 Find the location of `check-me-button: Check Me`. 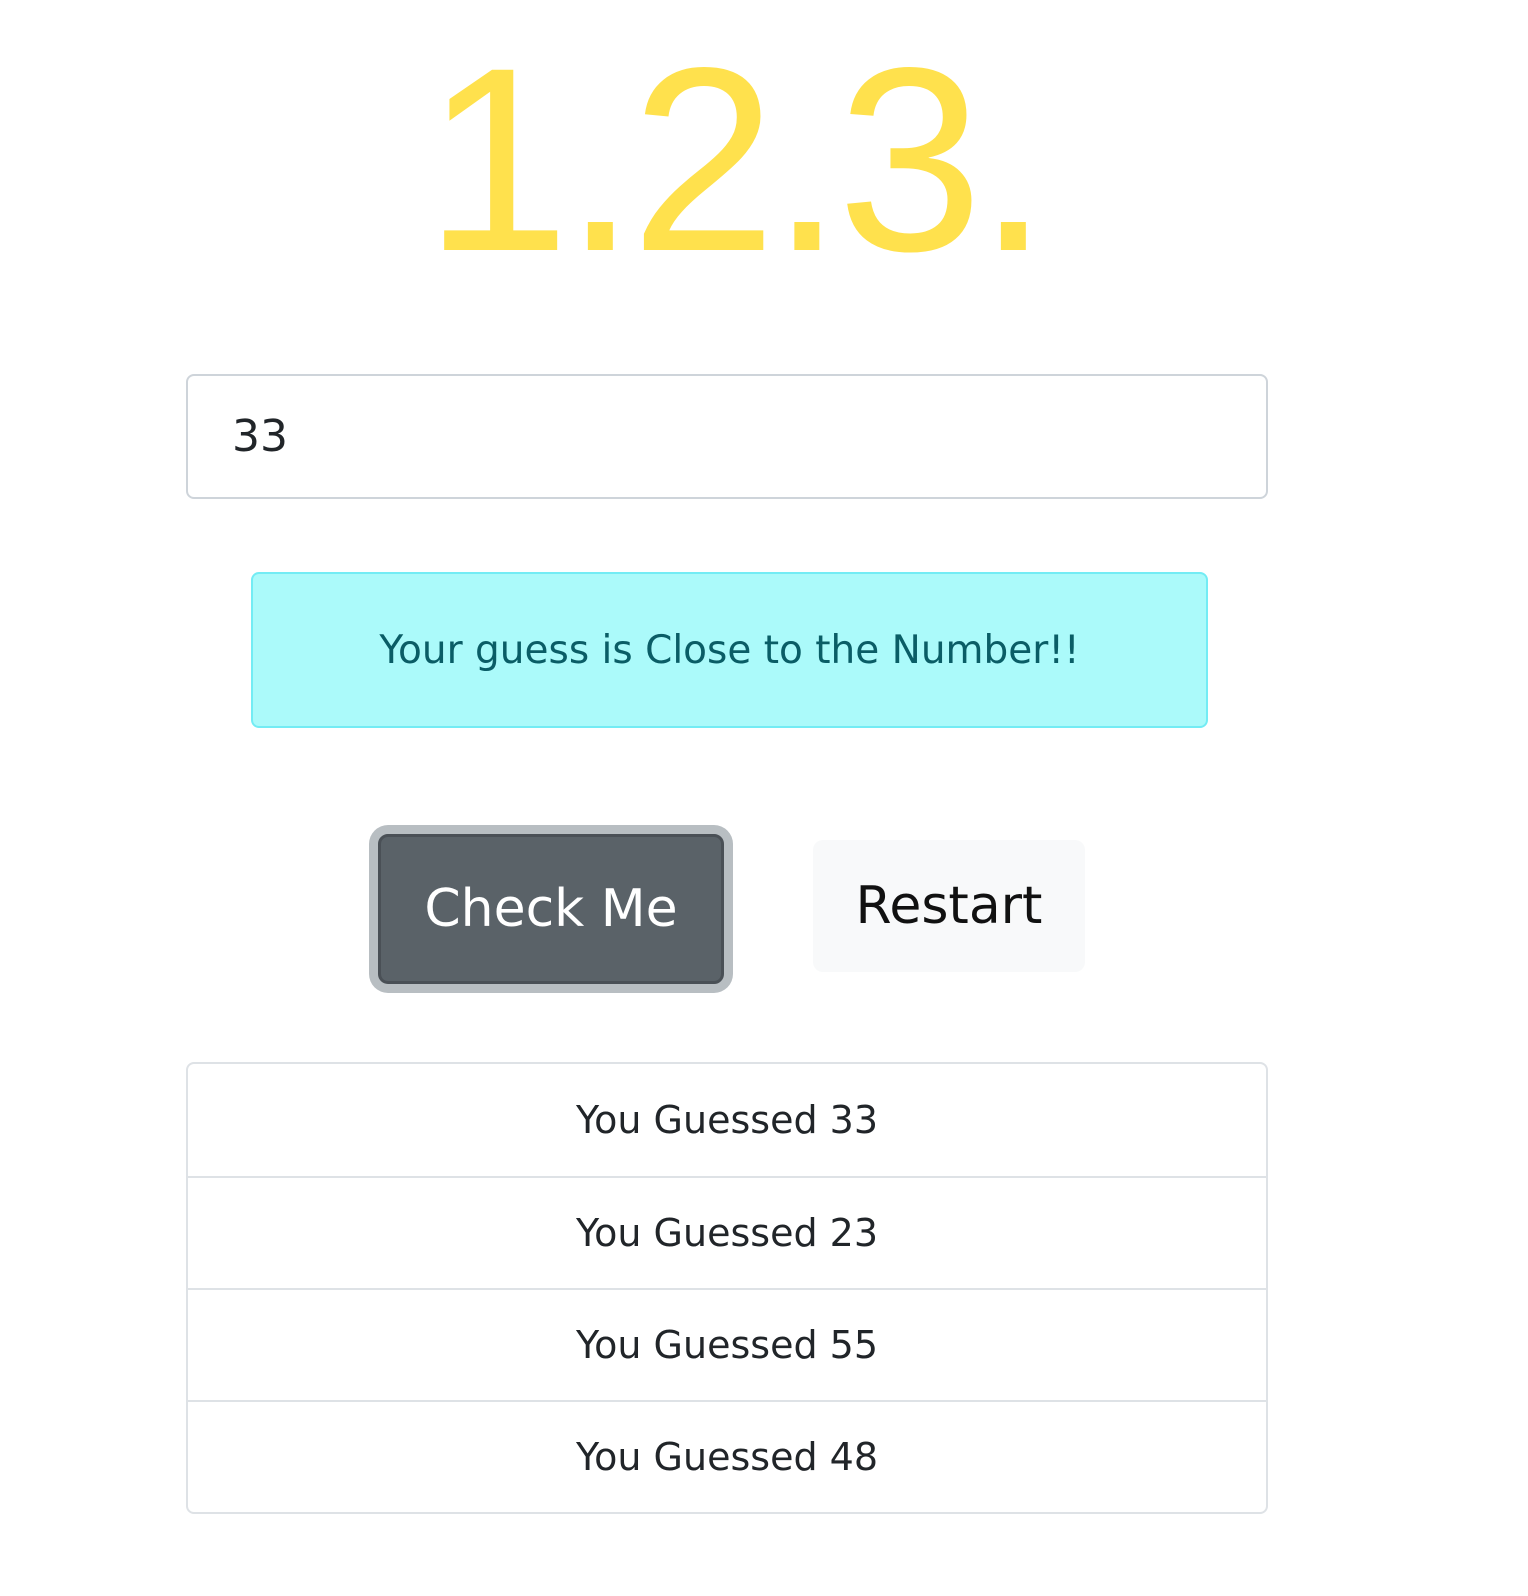

check-me-button: Check Me is located at coordinates (551, 909).